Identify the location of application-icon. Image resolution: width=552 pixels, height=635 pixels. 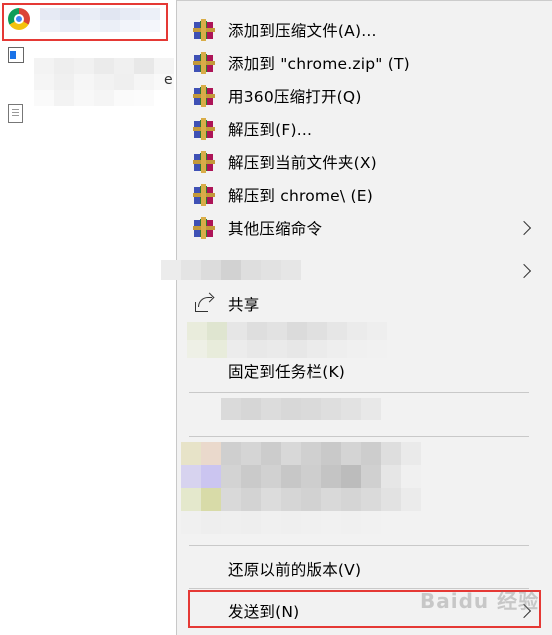
(16, 55).